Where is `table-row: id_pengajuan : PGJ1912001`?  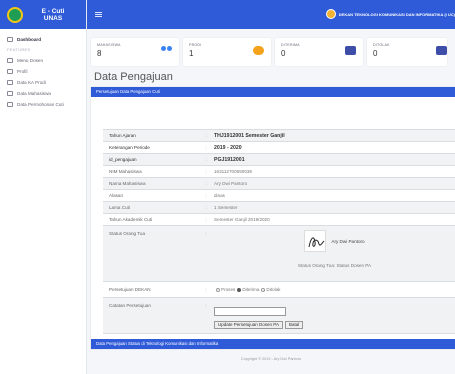
table-row: id_pengajuan : PGJ1912001 is located at coordinates (279, 160).